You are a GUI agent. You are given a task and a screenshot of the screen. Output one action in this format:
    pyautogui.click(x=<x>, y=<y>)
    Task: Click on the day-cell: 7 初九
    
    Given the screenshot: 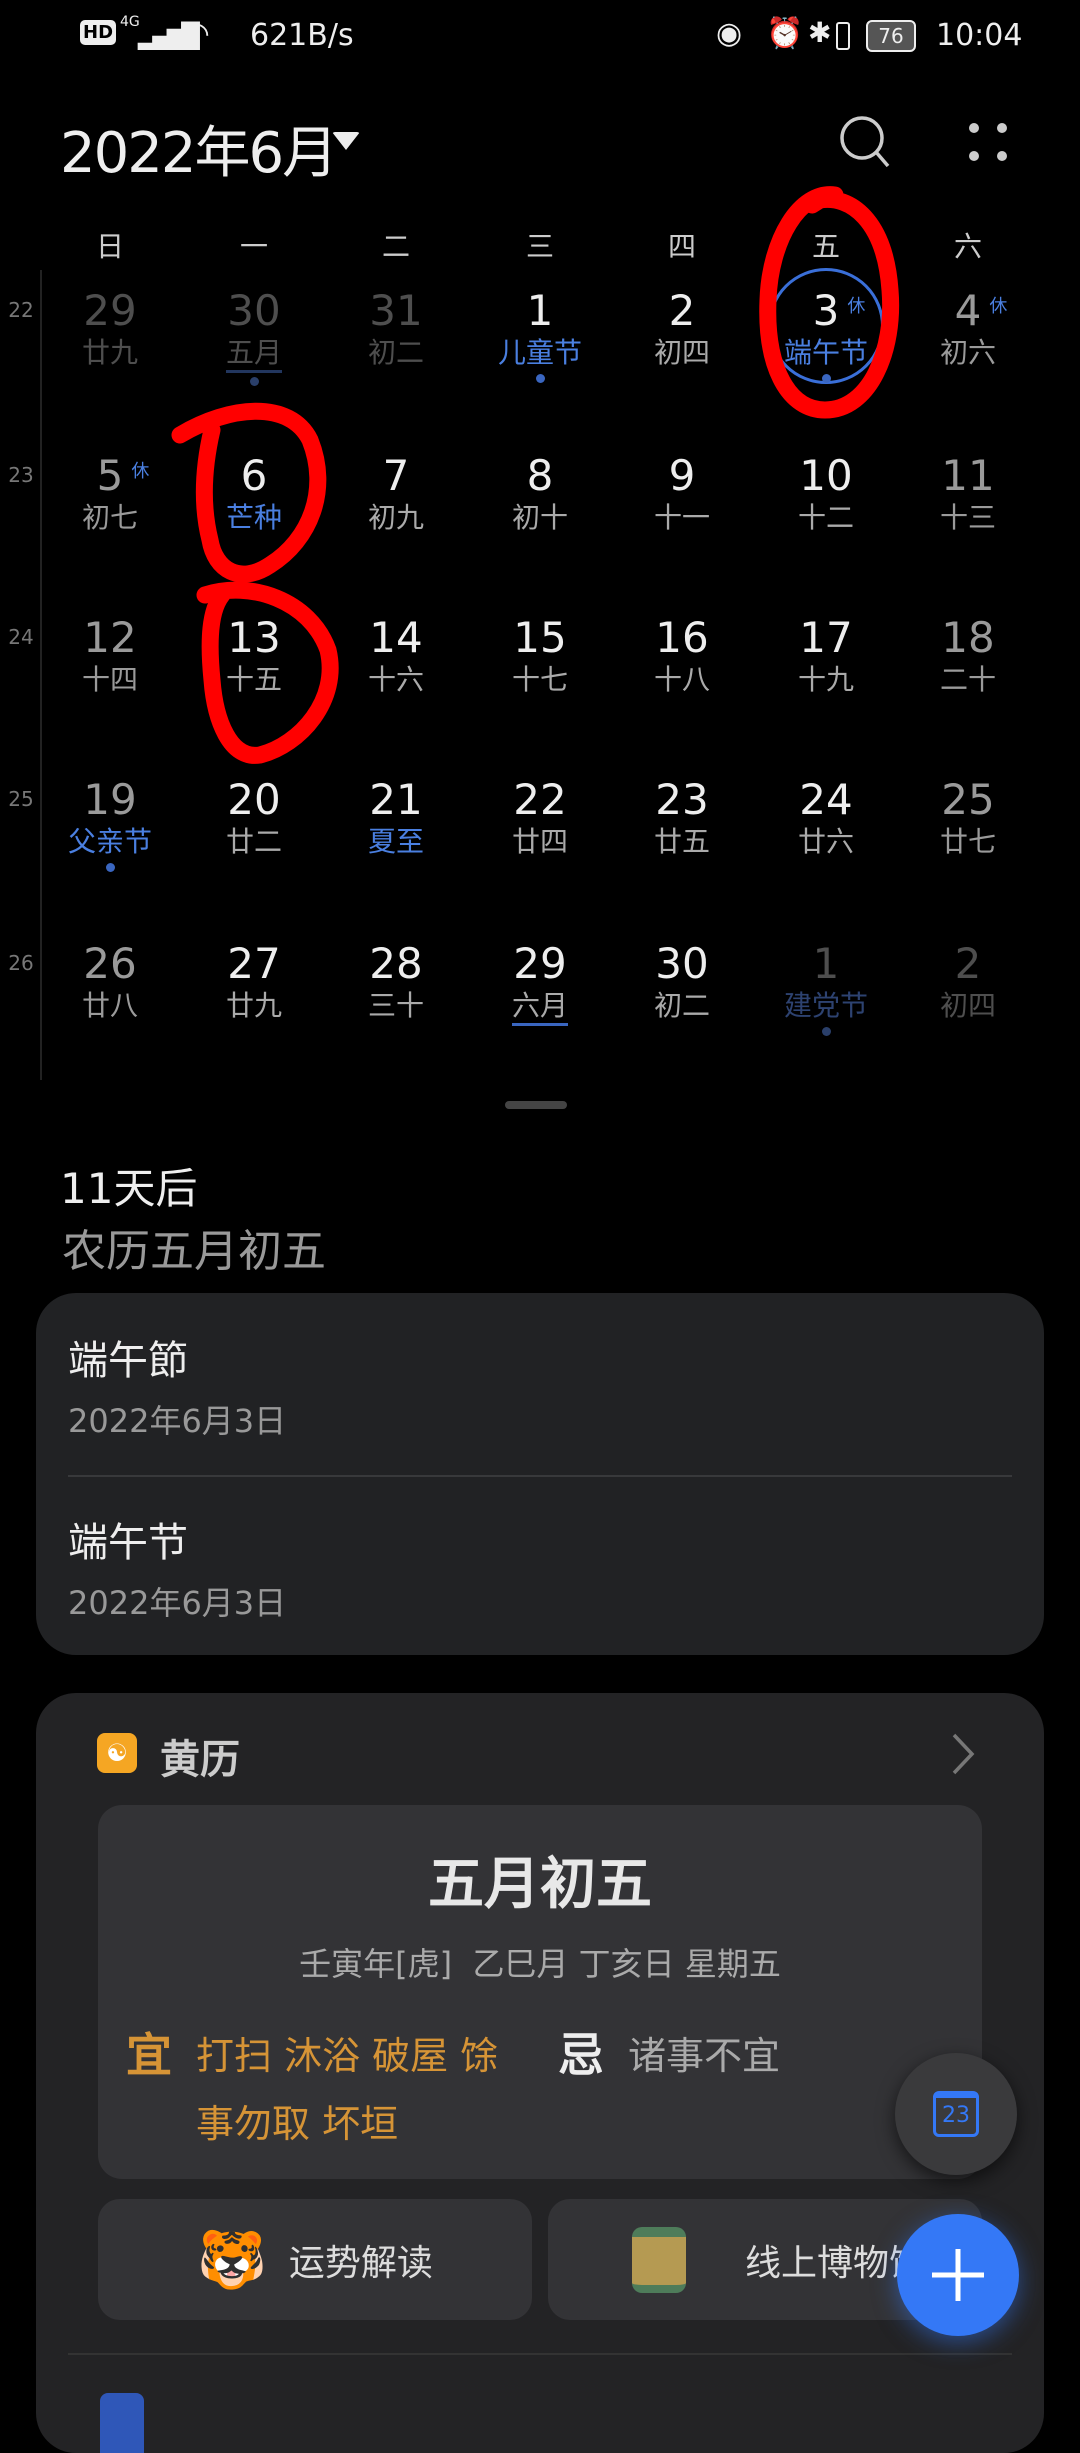 What is the action you would take?
    pyautogui.click(x=396, y=526)
    